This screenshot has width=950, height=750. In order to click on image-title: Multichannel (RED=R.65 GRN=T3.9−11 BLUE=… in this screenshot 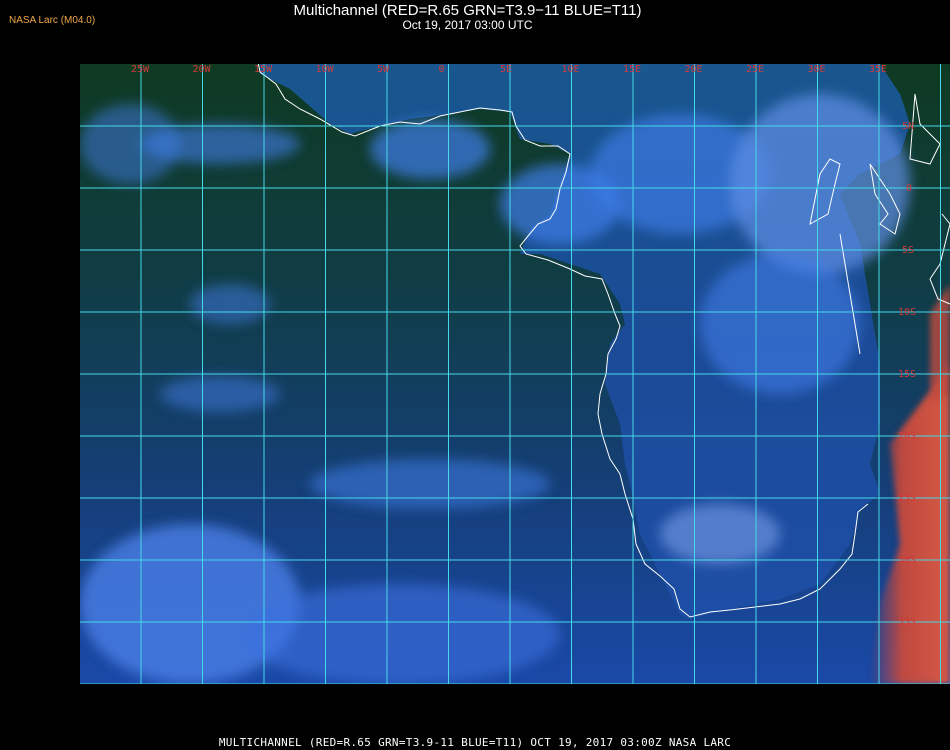, I will do `click(467, 10)`.